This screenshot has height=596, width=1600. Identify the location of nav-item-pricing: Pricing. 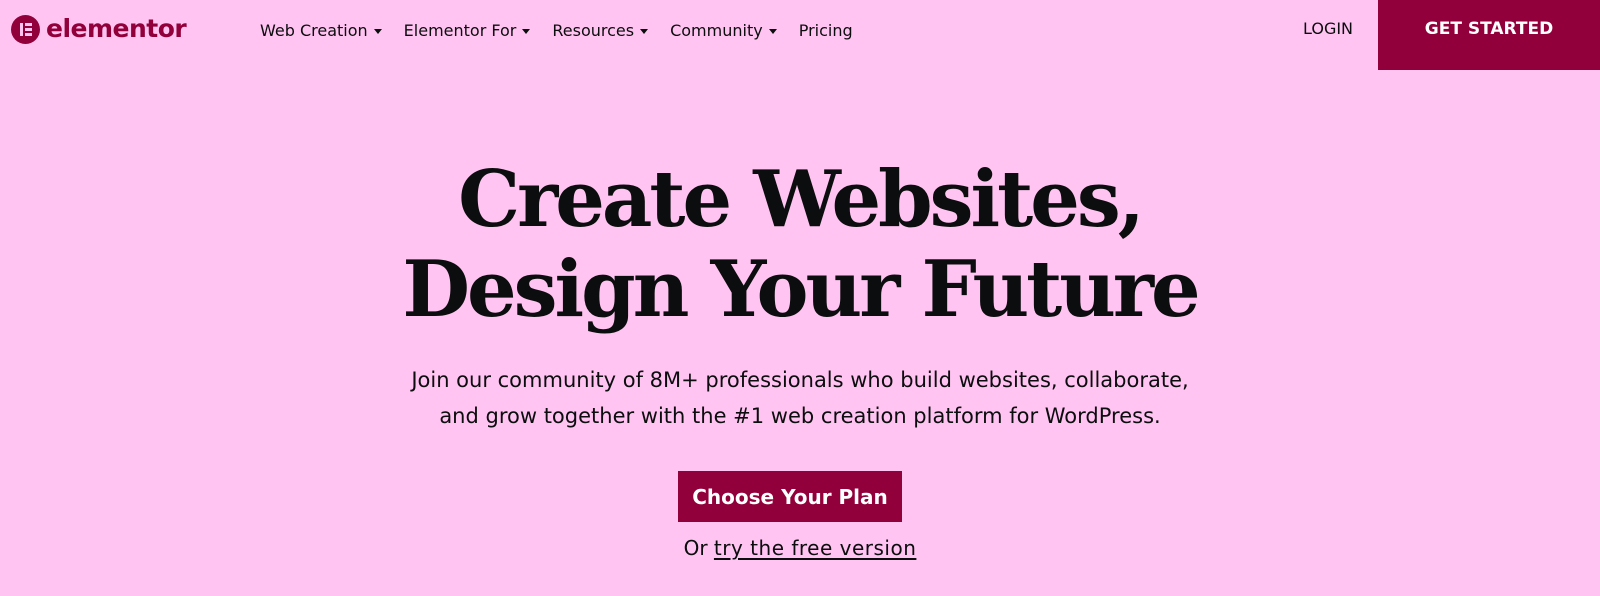
(826, 30).